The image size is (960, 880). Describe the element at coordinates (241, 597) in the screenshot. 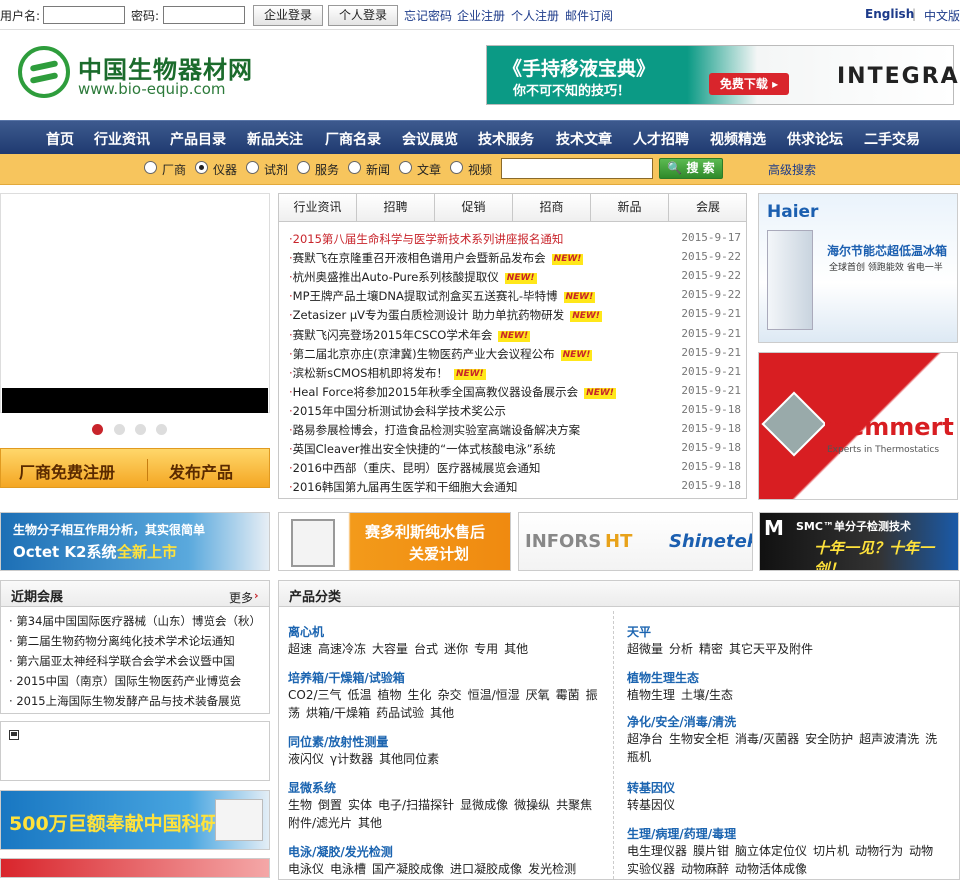

I see `exhibitions-more-link: 更多` at that location.